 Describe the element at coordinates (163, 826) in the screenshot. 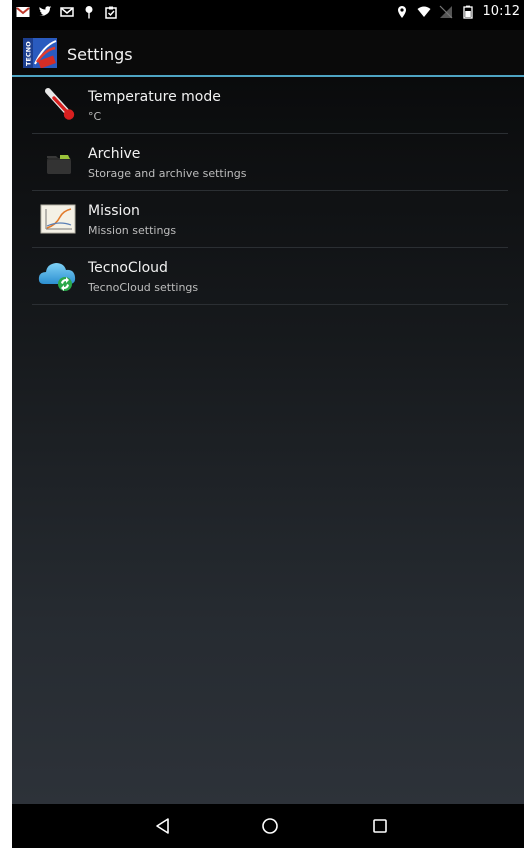

I see `back-icon` at that location.